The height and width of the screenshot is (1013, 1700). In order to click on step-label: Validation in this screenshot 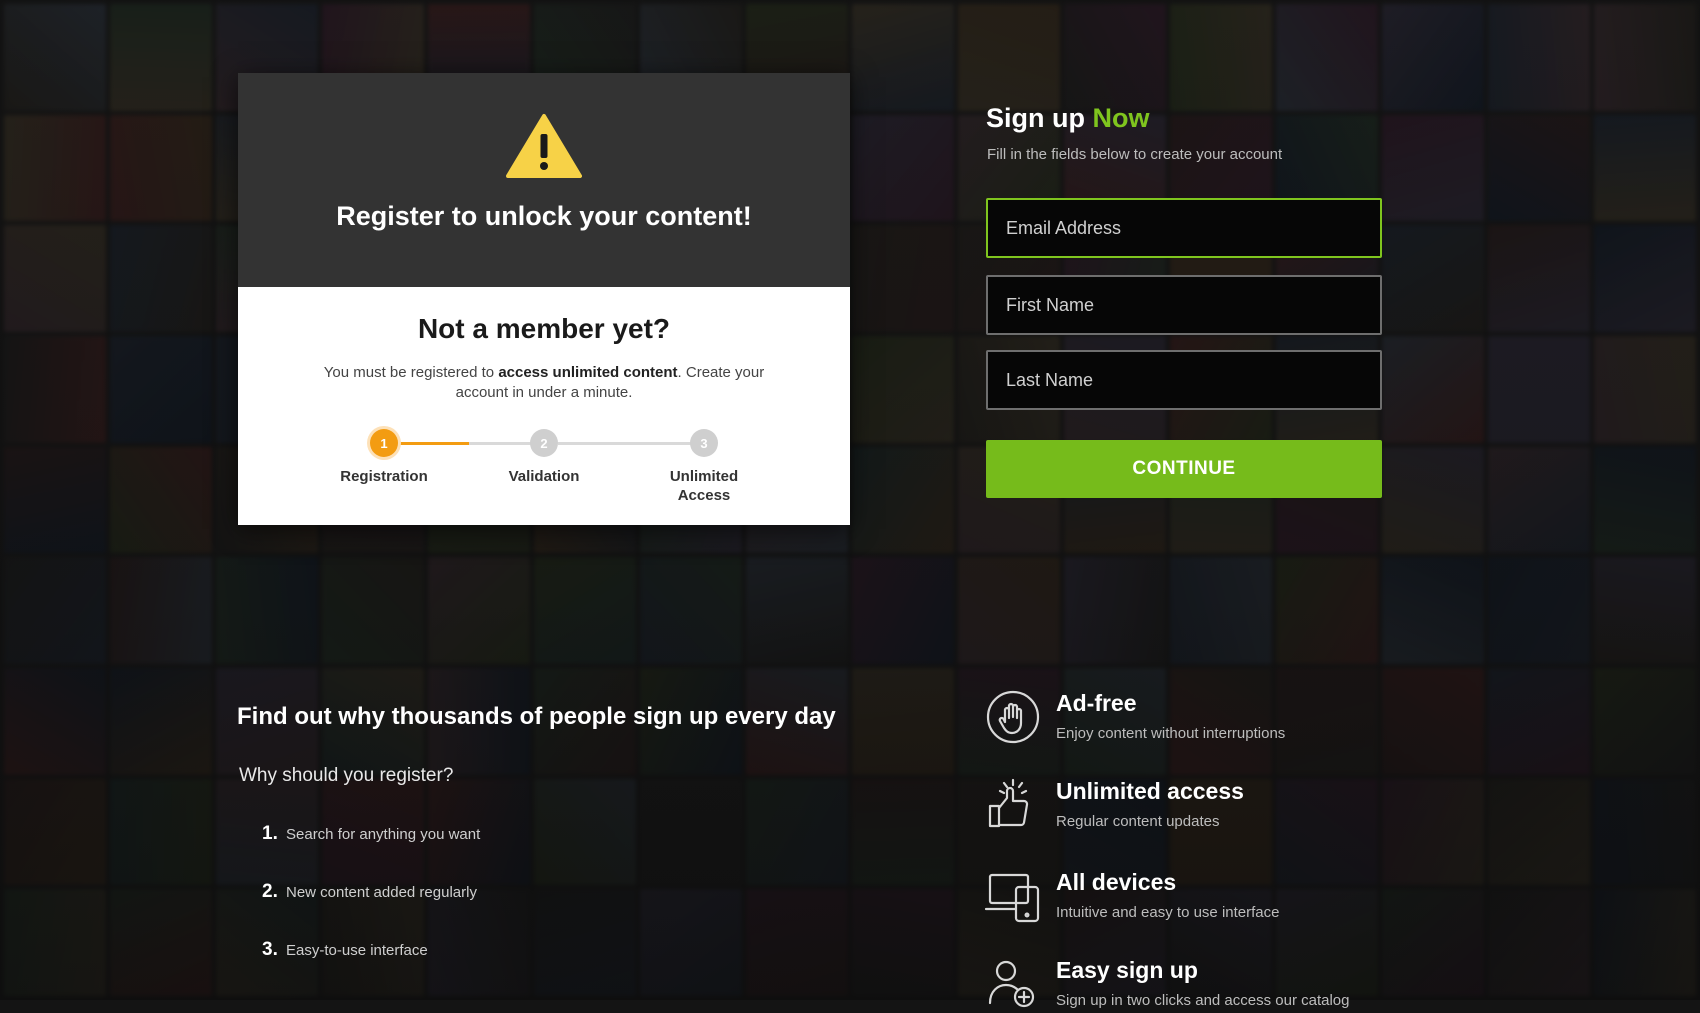, I will do `click(544, 476)`.